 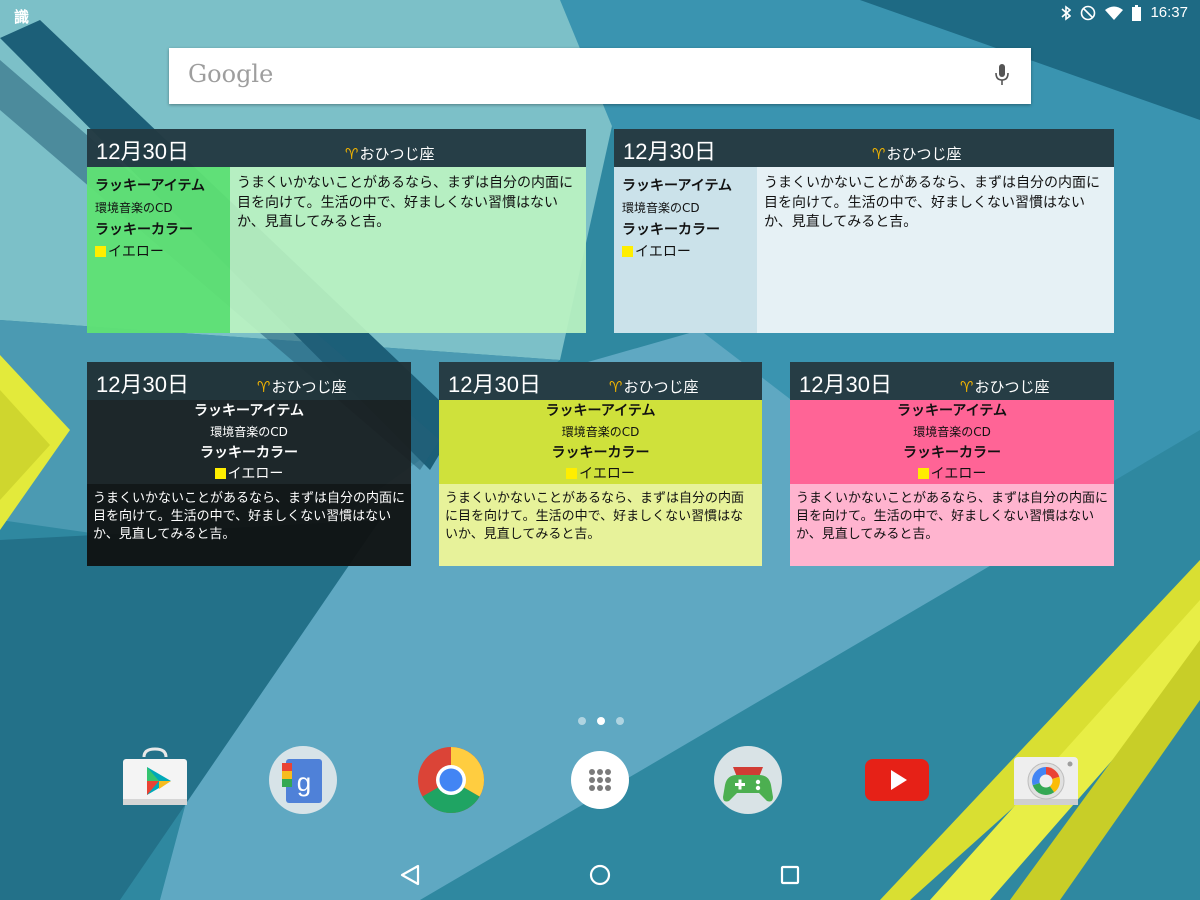 I want to click on google-icon: g, so click(x=303, y=780).